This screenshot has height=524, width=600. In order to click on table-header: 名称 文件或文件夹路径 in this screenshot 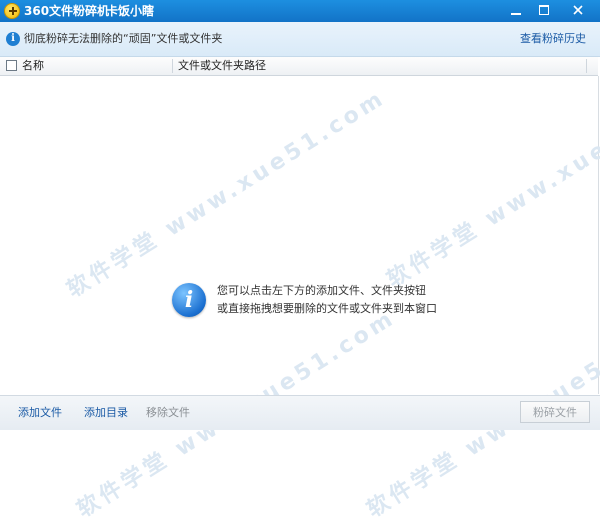, I will do `click(299, 66)`.